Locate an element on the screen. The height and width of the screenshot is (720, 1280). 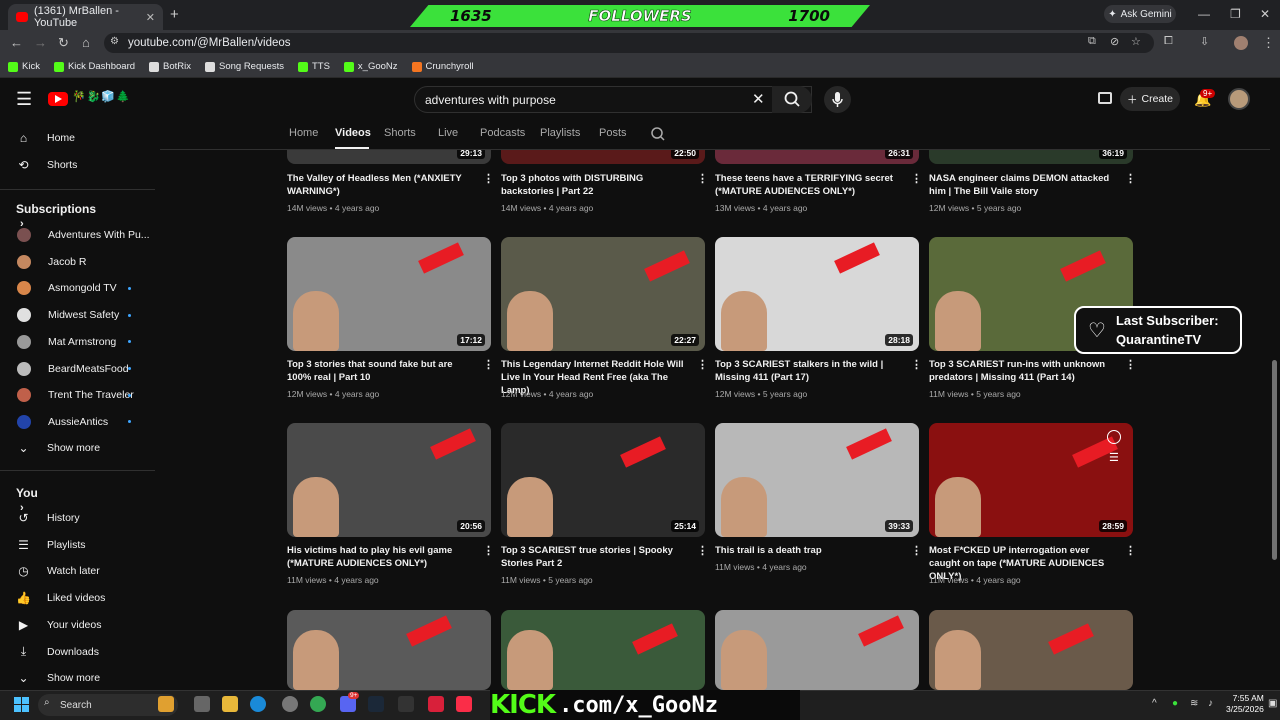
tab-shorts: Shorts is located at coordinates (400, 133).